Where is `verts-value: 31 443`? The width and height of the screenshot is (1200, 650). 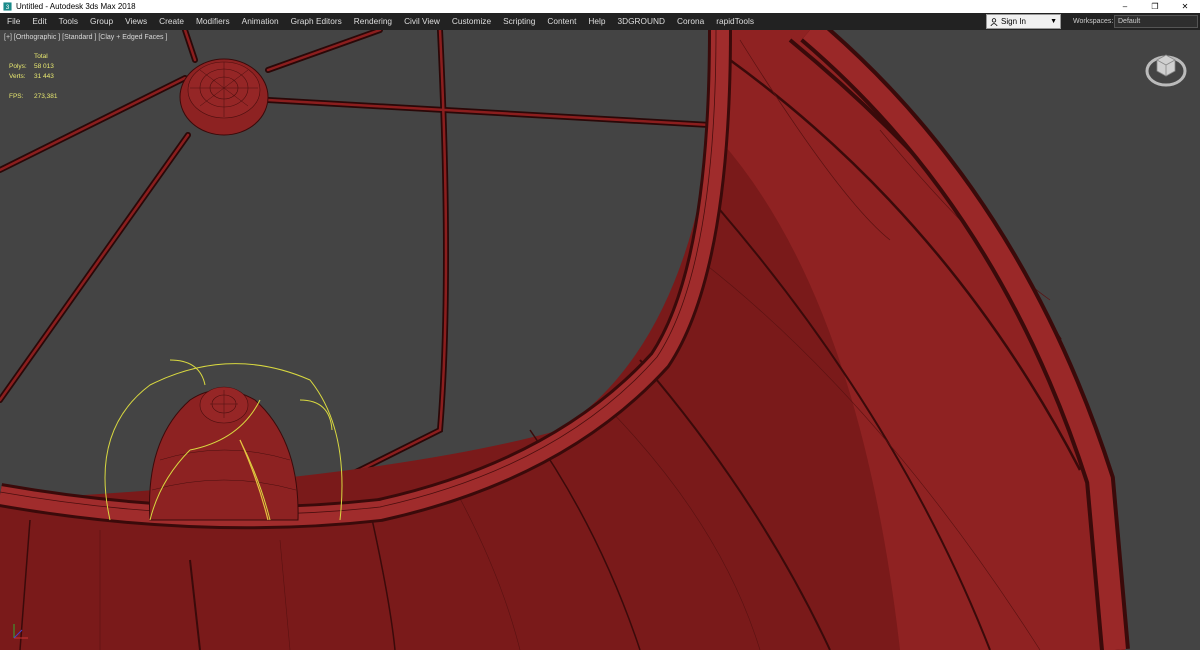 verts-value: 31 443 is located at coordinates (44, 76).